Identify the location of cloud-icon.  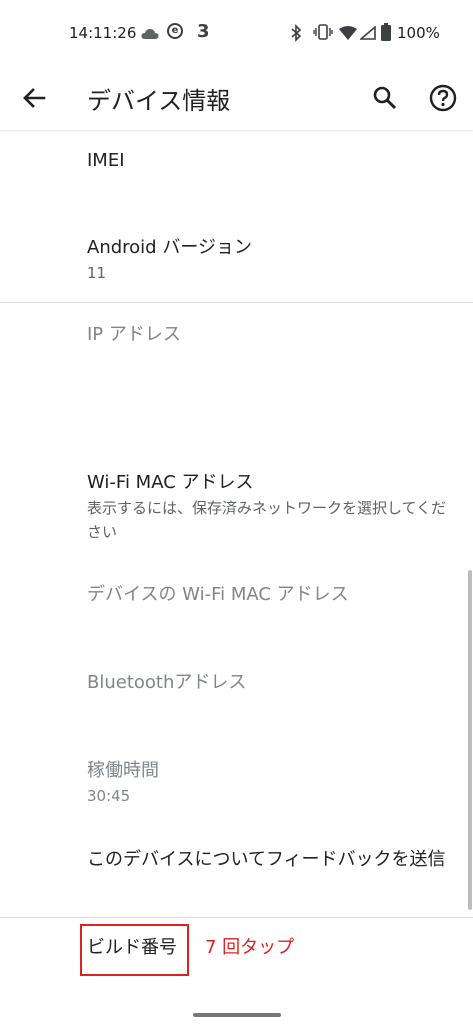
(150, 34).